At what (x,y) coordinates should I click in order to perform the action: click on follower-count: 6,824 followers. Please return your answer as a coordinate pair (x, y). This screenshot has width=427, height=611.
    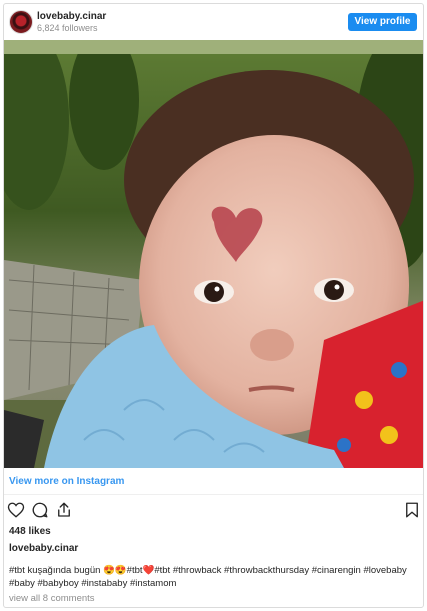
    Looking at the image, I should click on (67, 28).